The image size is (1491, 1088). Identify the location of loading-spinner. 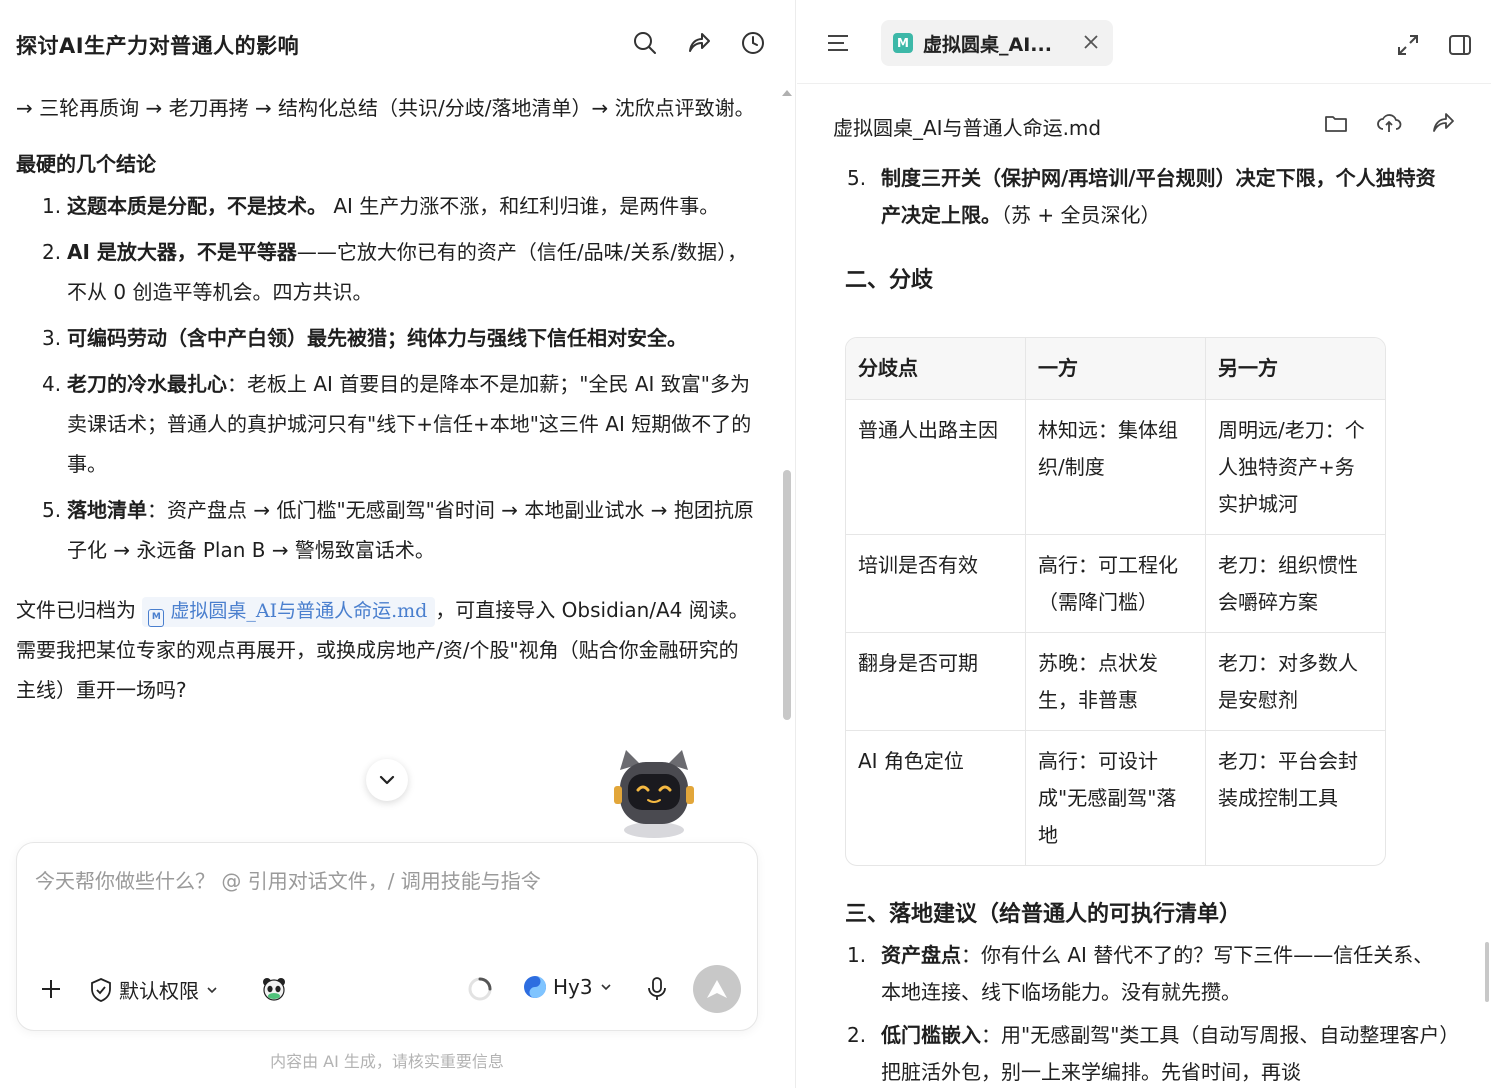
(480, 989).